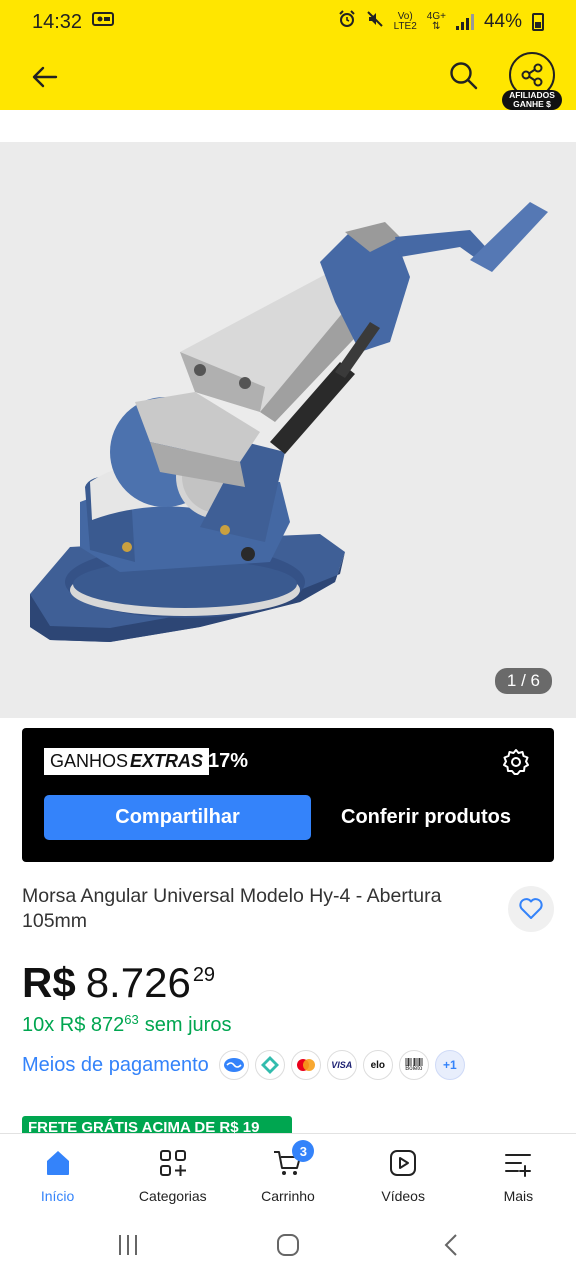  What do you see at coordinates (305, 1065) in the screenshot?
I see `mastercard-icon` at bounding box center [305, 1065].